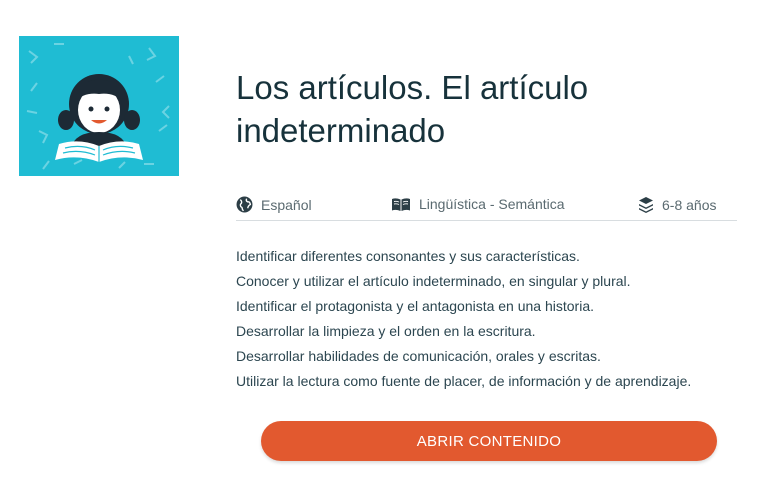 This screenshot has width=778, height=490. I want to click on language-meta: Español, so click(274, 204).